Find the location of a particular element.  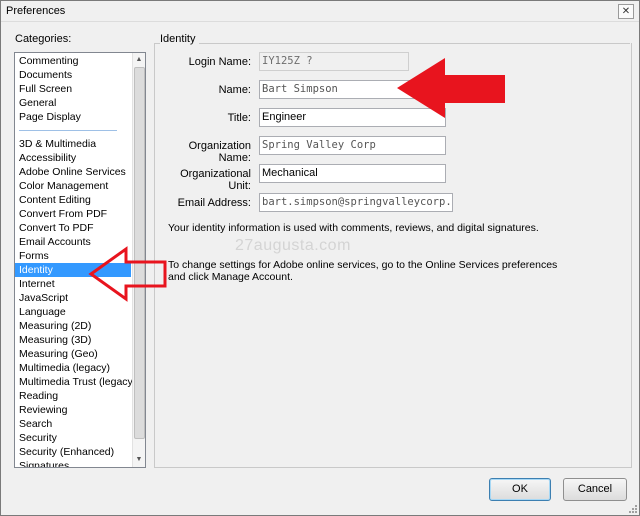

resize-grip-icon is located at coordinates (633, 509).